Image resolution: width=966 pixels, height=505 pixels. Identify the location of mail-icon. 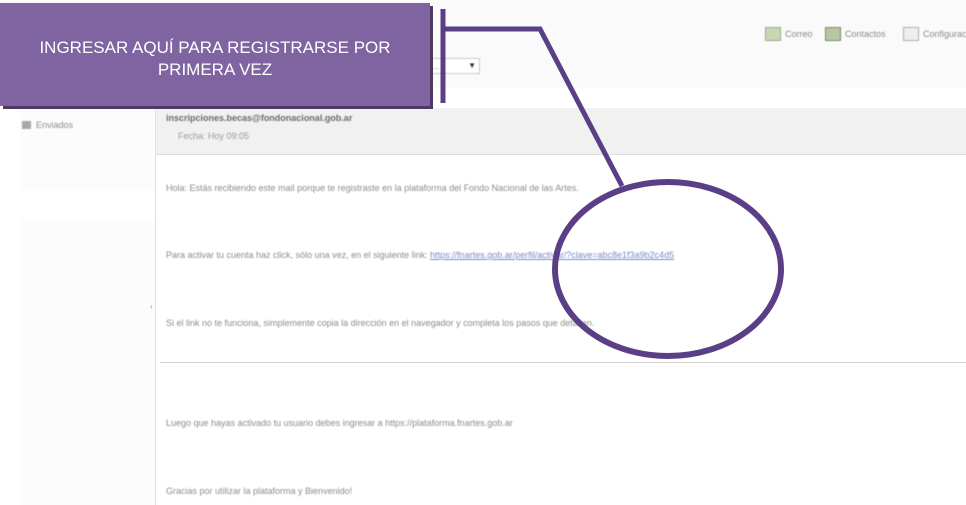
(773, 34).